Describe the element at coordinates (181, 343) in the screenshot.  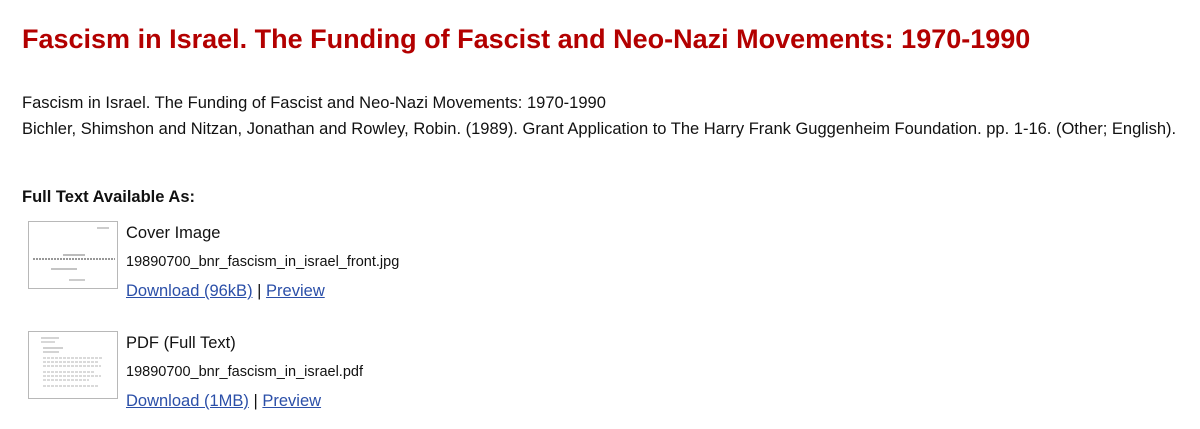
I see `document-type-label: PDF (Full Text)` at that location.